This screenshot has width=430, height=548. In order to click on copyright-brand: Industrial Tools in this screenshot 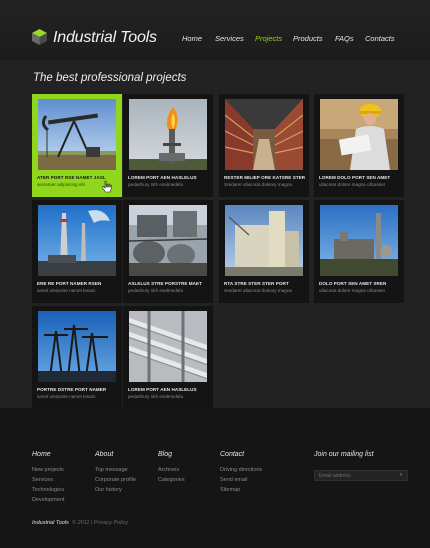, I will do `click(50, 523)`.